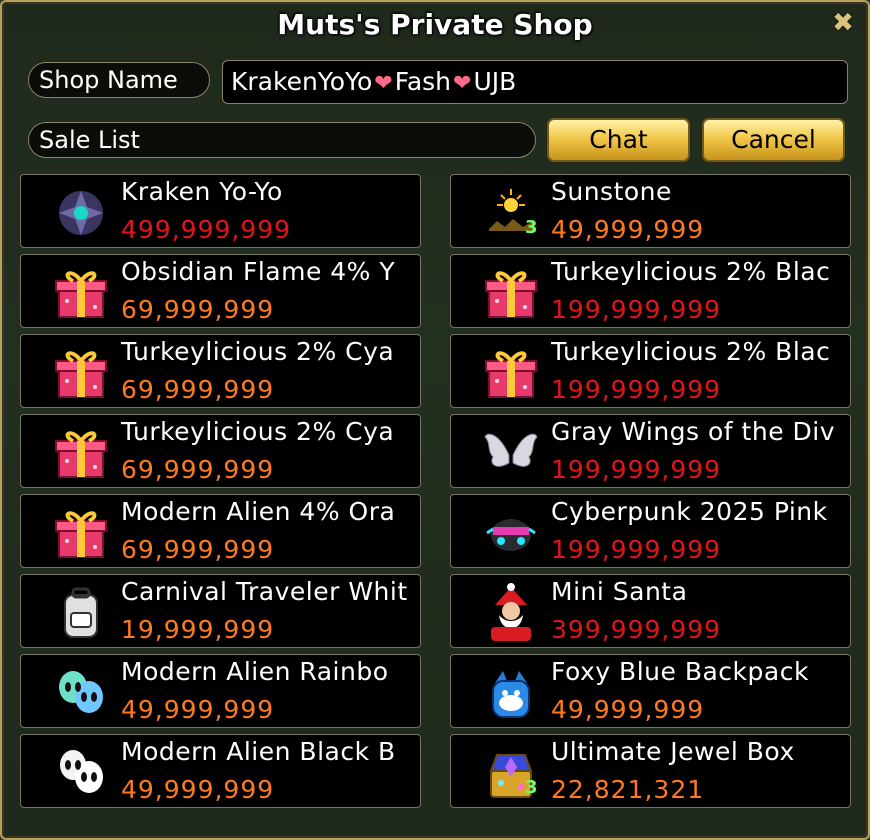 This screenshot has height=840, width=870. I want to click on yoyo-icon, so click(81, 213).